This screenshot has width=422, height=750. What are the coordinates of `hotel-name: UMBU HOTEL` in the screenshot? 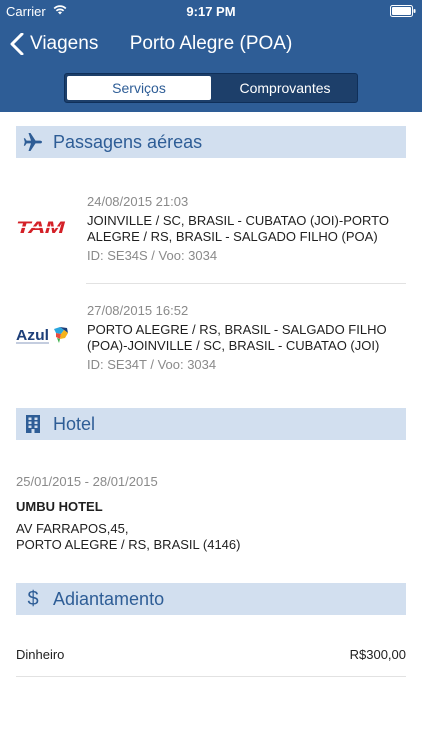 It's located at (59, 506).